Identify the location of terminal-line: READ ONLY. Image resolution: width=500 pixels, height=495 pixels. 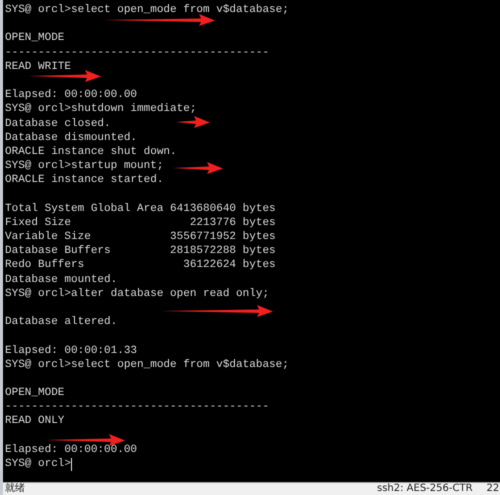
(34, 421).